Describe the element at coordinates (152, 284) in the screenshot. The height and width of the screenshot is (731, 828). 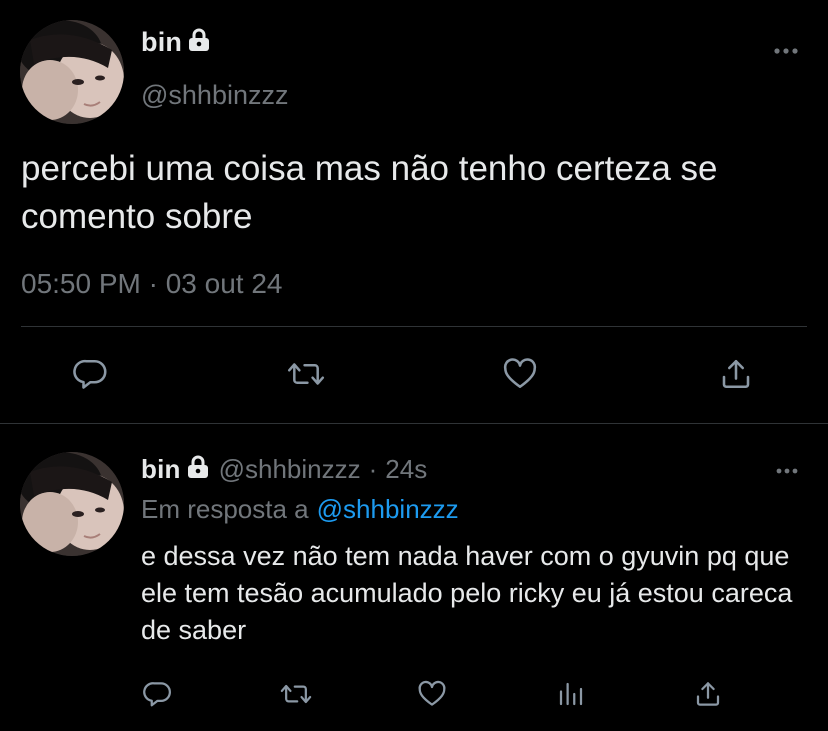
I see `tweet-timestamp: 05:50 PM · 03 out 24` at that location.